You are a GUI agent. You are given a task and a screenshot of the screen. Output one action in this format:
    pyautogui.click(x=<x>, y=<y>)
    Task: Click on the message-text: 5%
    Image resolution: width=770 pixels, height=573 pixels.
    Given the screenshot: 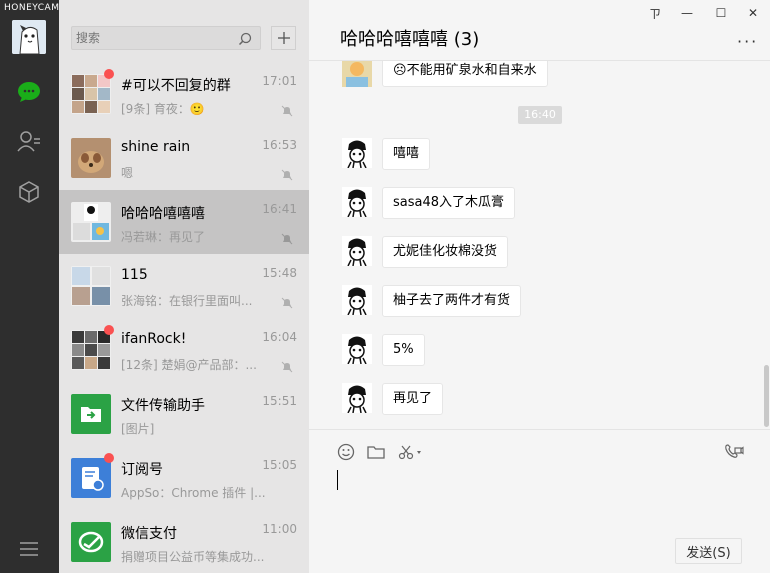 What is the action you would take?
    pyautogui.click(x=403, y=349)
    